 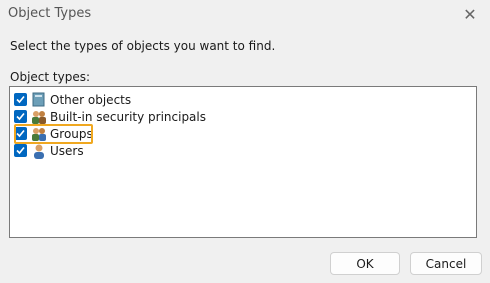 I want to click on close-icon: ✕, so click(x=470, y=14).